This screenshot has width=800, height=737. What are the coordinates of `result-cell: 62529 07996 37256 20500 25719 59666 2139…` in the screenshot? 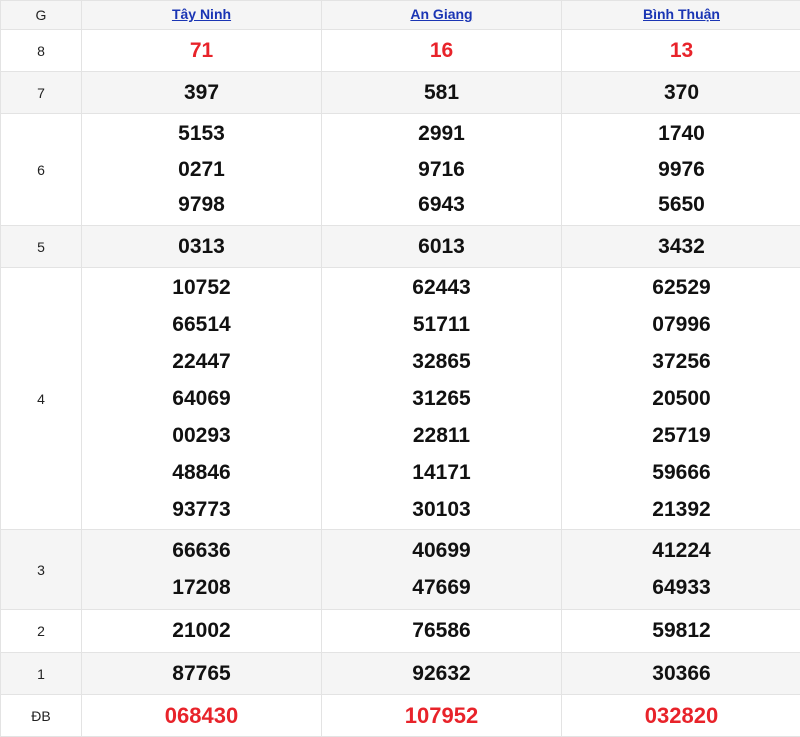 It's located at (681, 399).